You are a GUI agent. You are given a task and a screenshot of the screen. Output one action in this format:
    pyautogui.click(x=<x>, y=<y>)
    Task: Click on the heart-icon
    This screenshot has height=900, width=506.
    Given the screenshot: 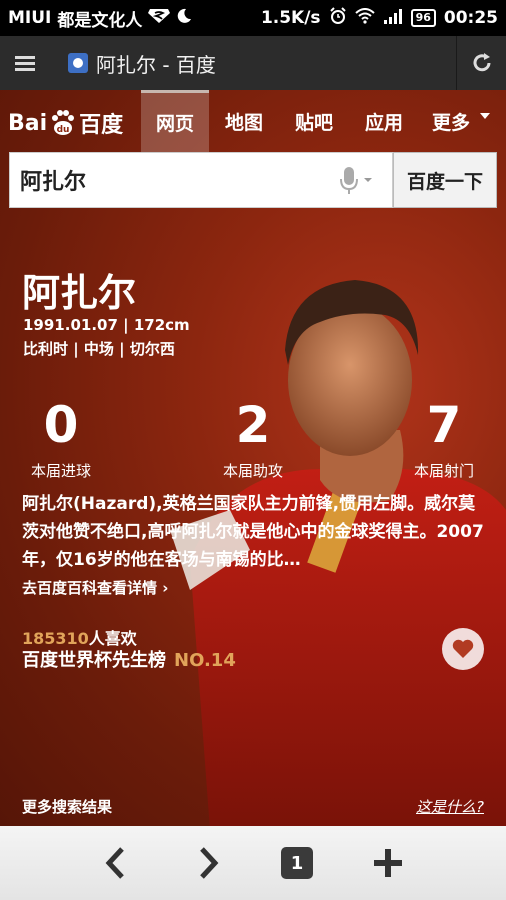 What is the action you would take?
    pyautogui.click(x=463, y=648)
    